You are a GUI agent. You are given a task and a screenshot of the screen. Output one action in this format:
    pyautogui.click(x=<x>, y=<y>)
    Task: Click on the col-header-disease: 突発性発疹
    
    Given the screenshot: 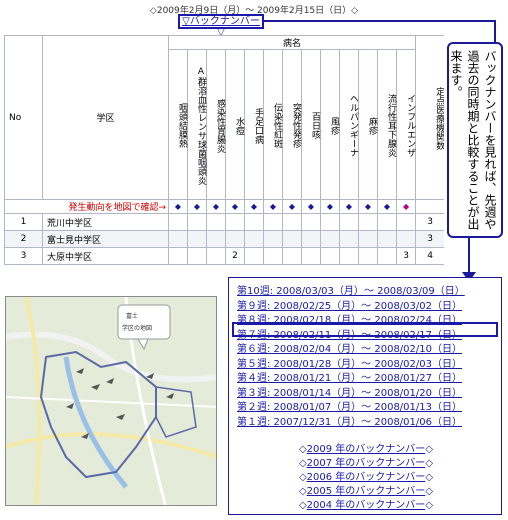 What is the action you would take?
    pyautogui.click(x=292, y=124)
    